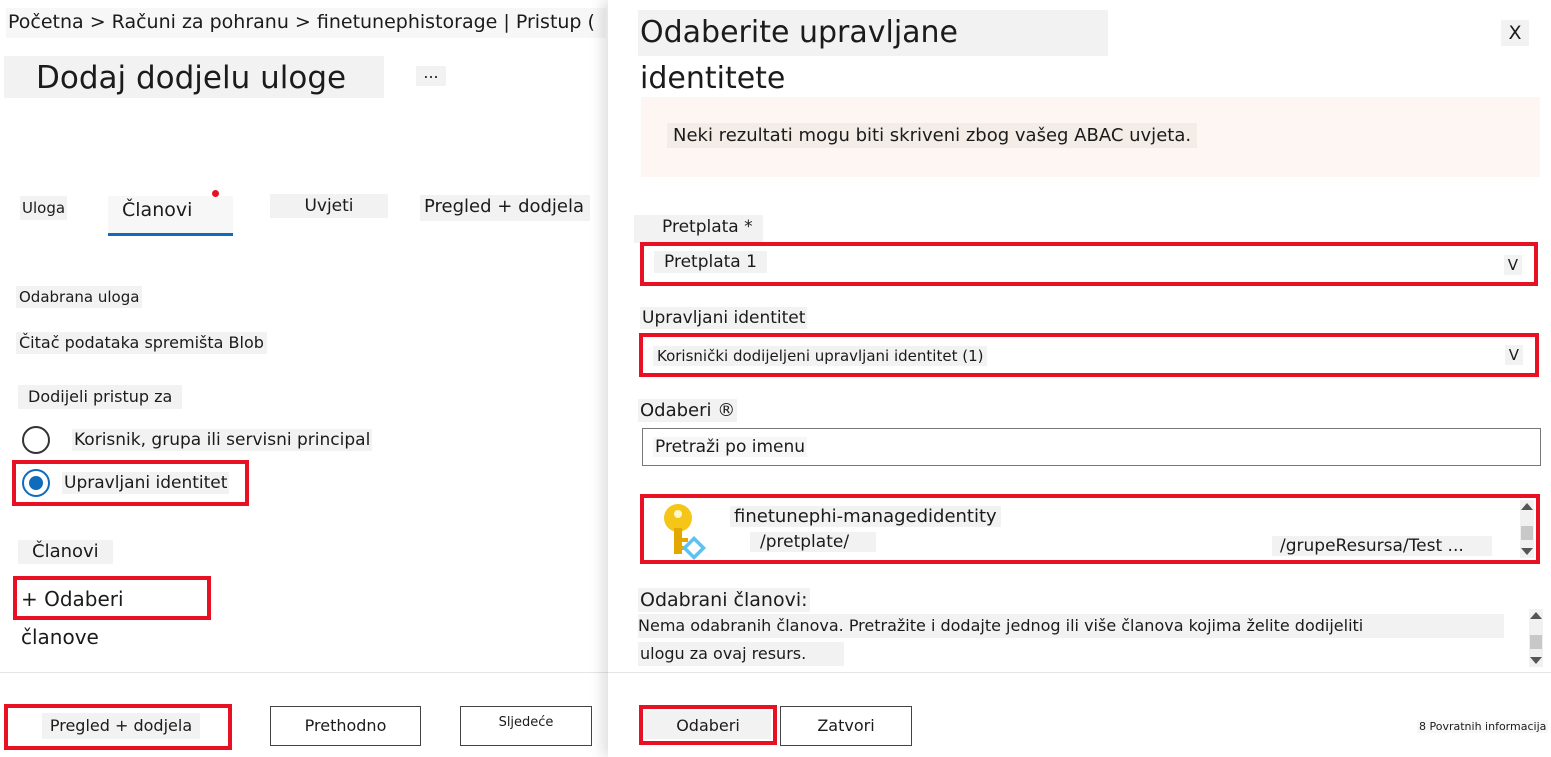 The width and height of the screenshot is (1551, 757). I want to click on next-button: Sljedeće, so click(526, 726).